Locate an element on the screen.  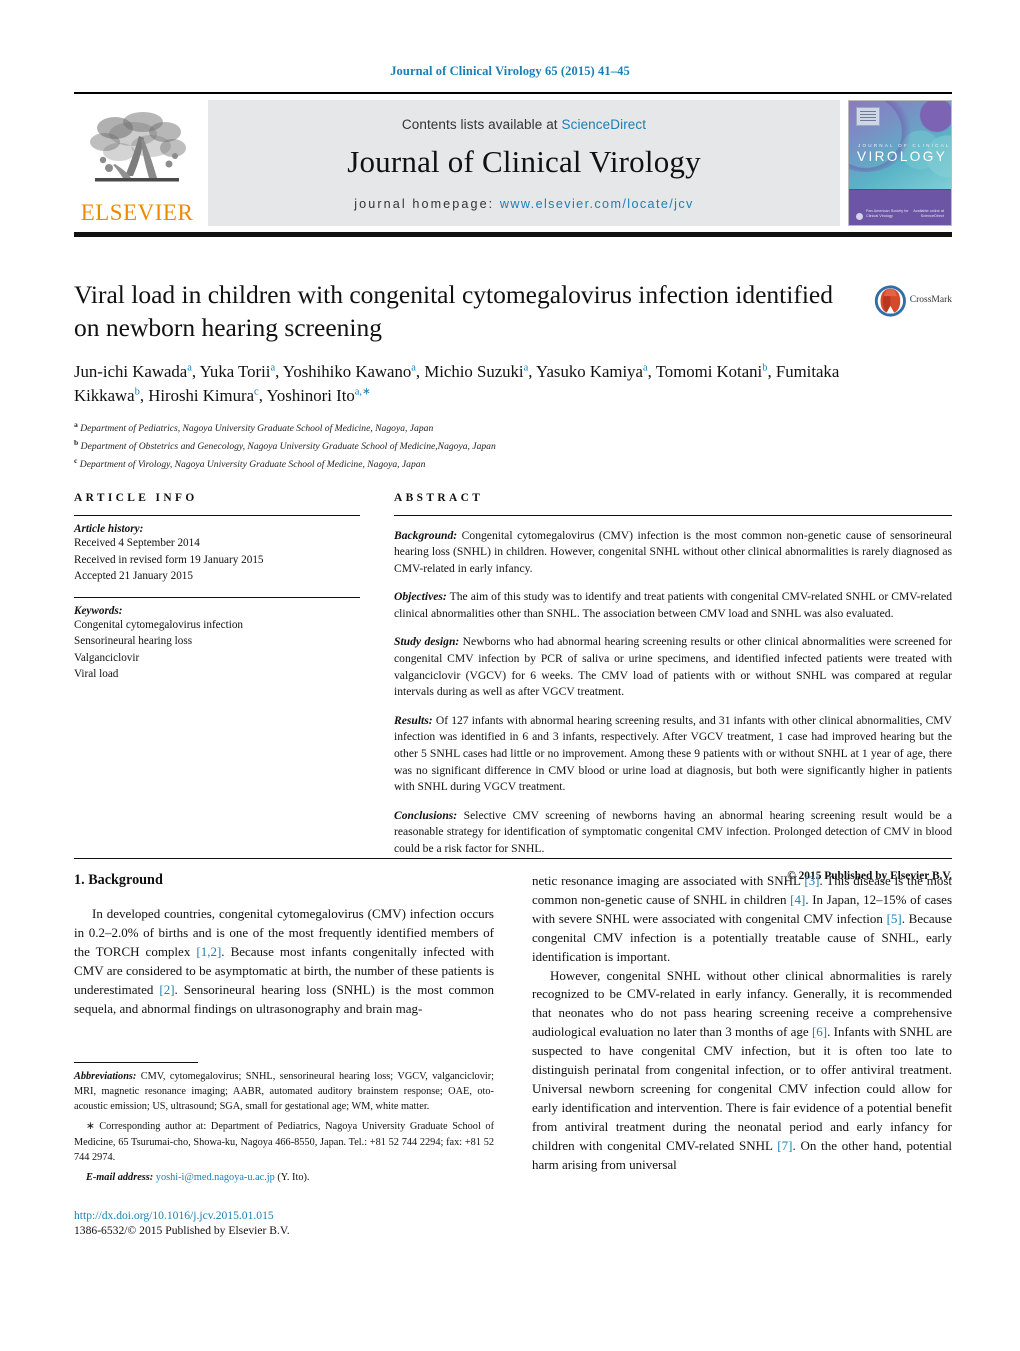
elsevier-tree-icon is located at coordinates (137, 154).